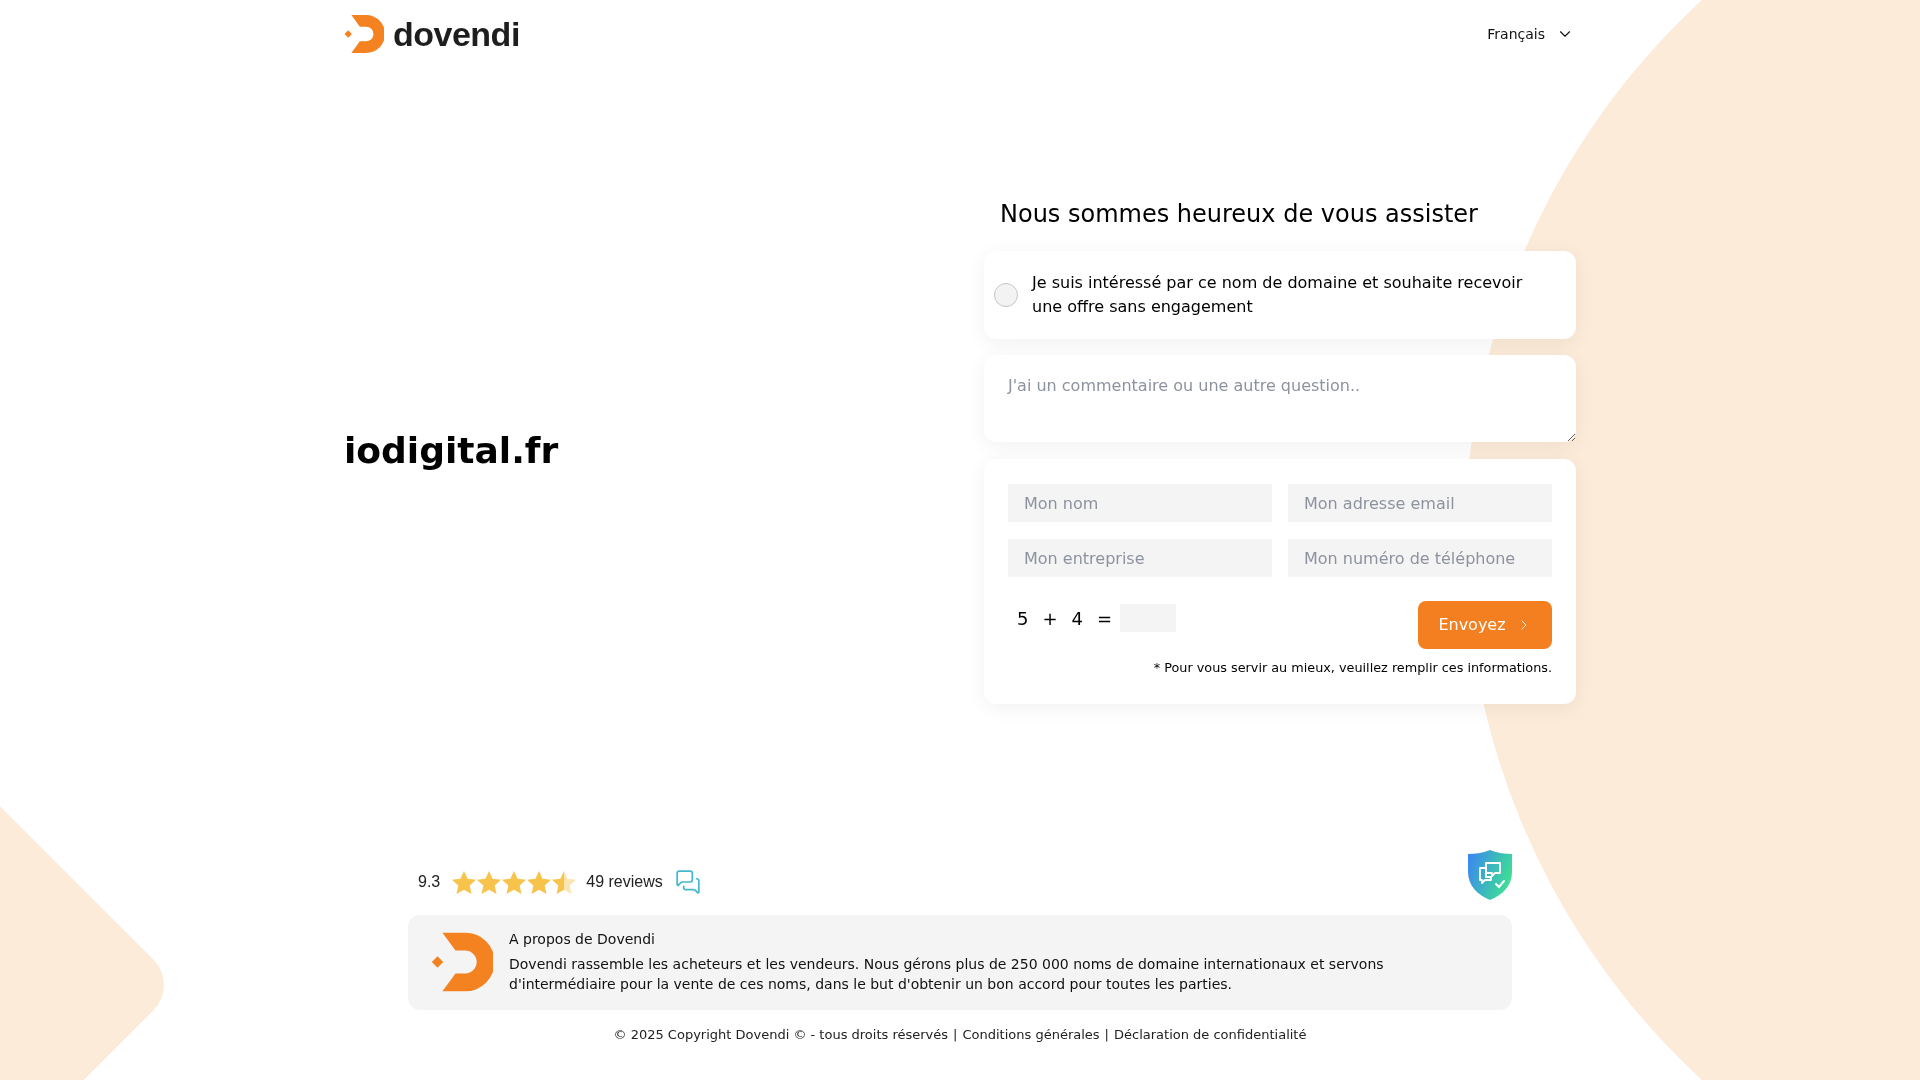 Image resolution: width=1920 pixels, height=1080 pixels. I want to click on input-field: Mon nom, so click(1140, 503).